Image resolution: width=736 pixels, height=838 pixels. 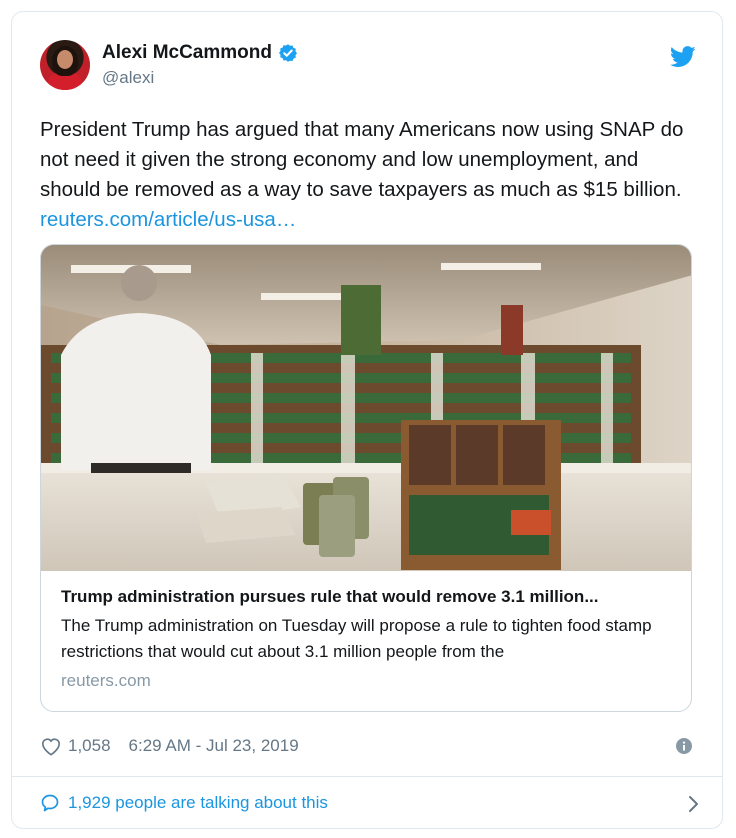 What do you see at coordinates (65, 59) in the screenshot?
I see `avatar-face` at bounding box center [65, 59].